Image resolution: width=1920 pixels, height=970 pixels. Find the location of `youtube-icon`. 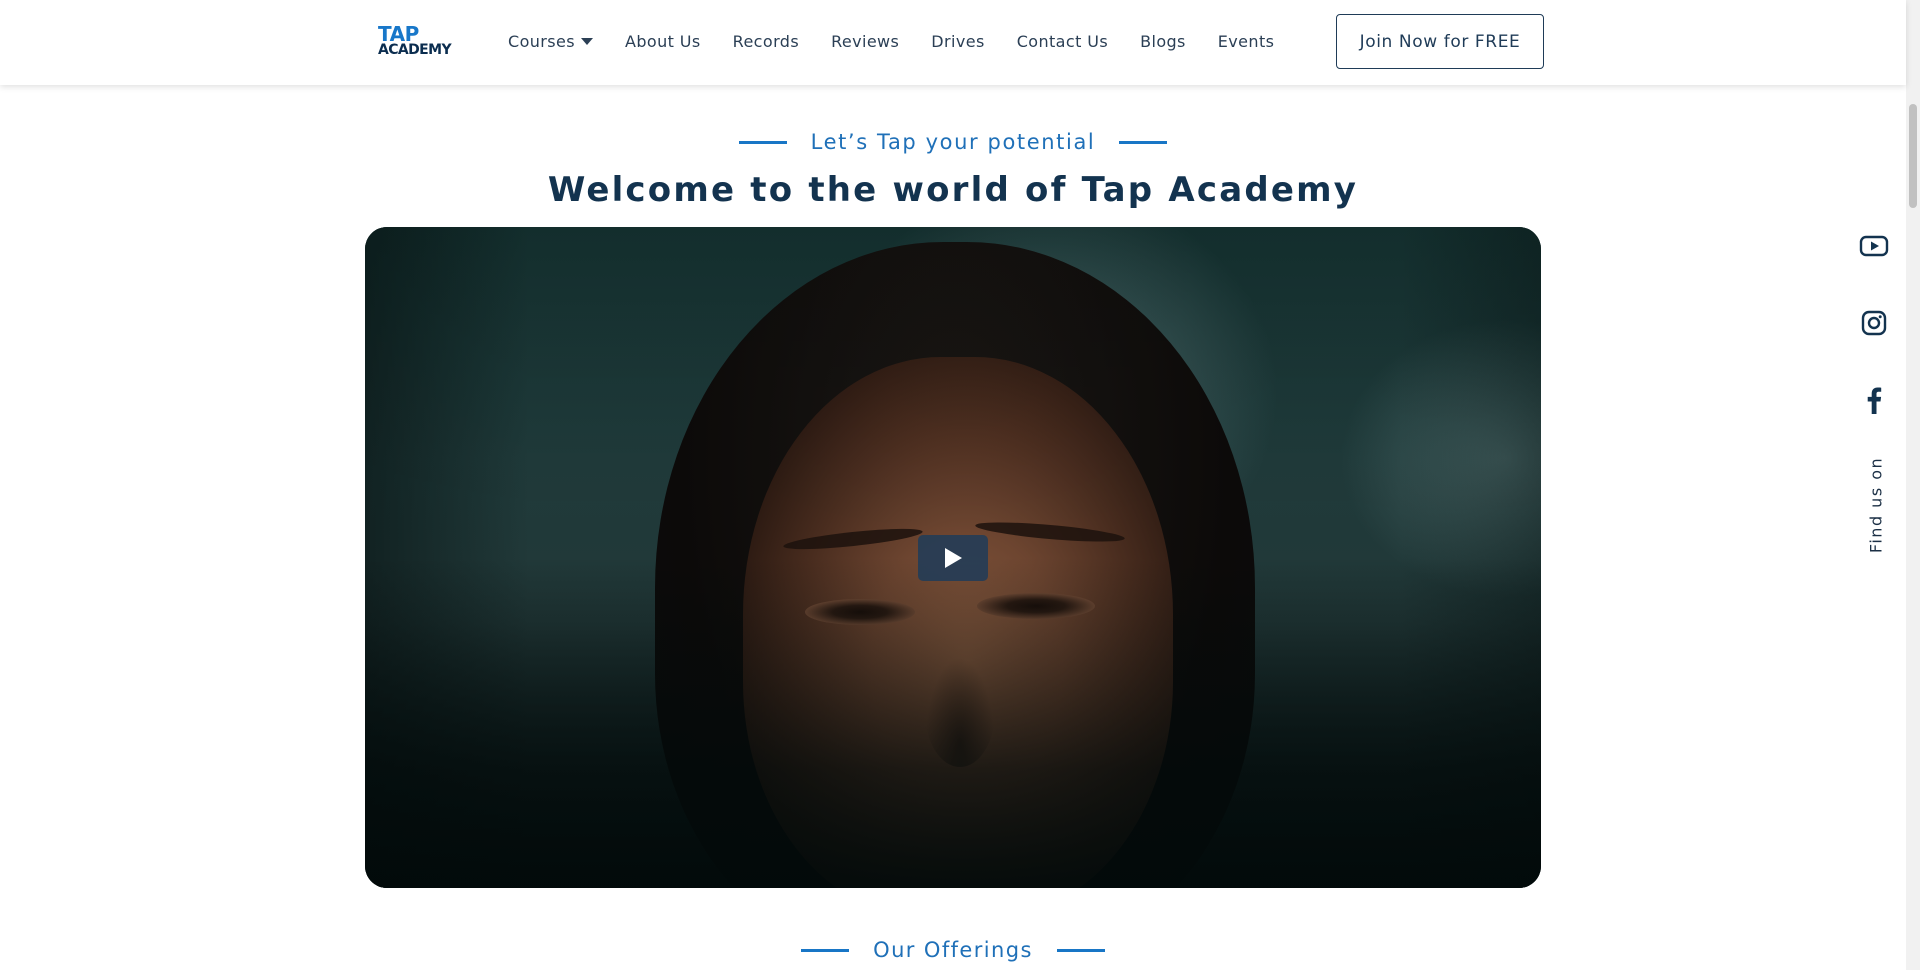

youtube-icon is located at coordinates (1874, 246).